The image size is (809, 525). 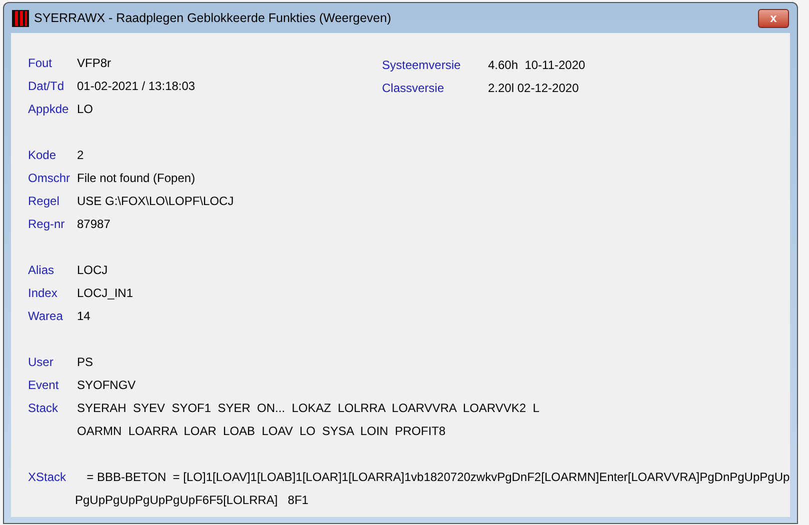 What do you see at coordinates (44, 408) in the screenshot?
I see `field-label: Stack` at bounding box center [44, 408].